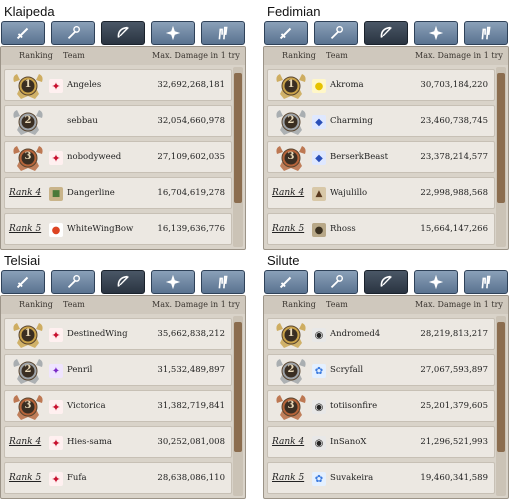  What do you see at coordinates (77, 478) in the screenshot?
I see `team-name: Fufa` at bounding box center [77, 478].